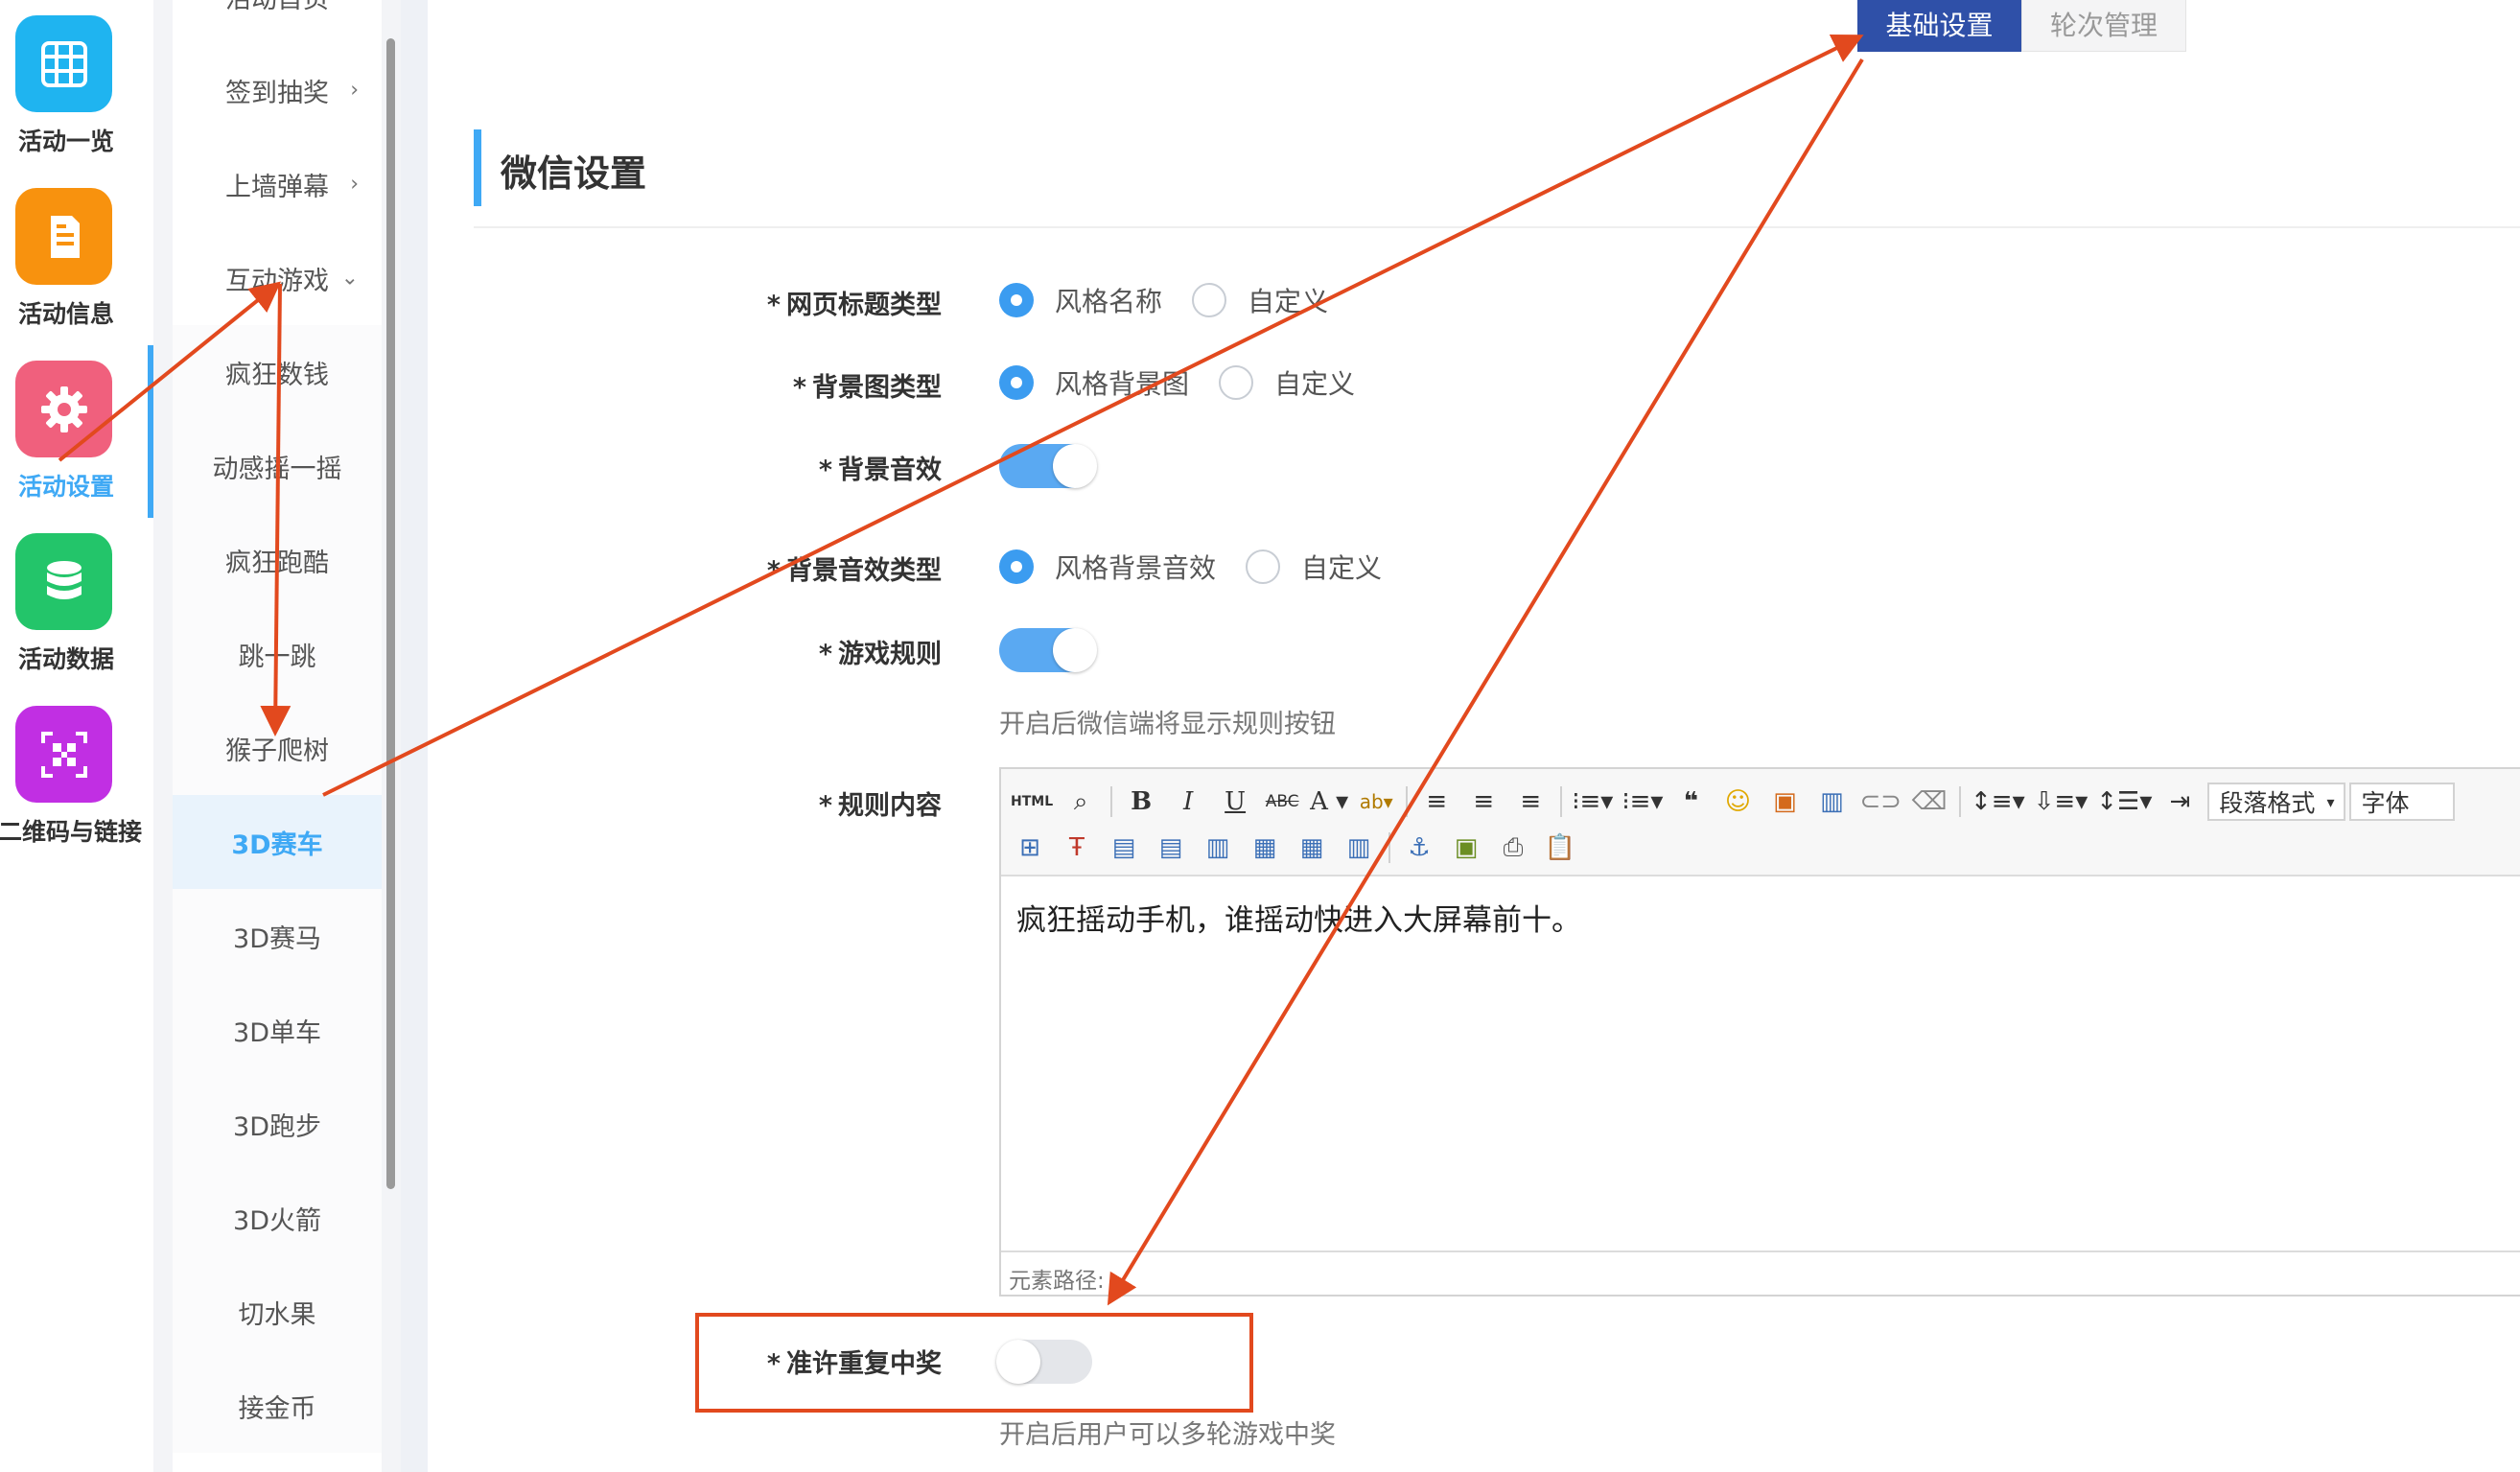 The image size is (2520, 1472). What do you see at coordinates (1419, 848) in the screenshot?
I see `anchor-icon: ⚓` at bounding box center [1419, 848].